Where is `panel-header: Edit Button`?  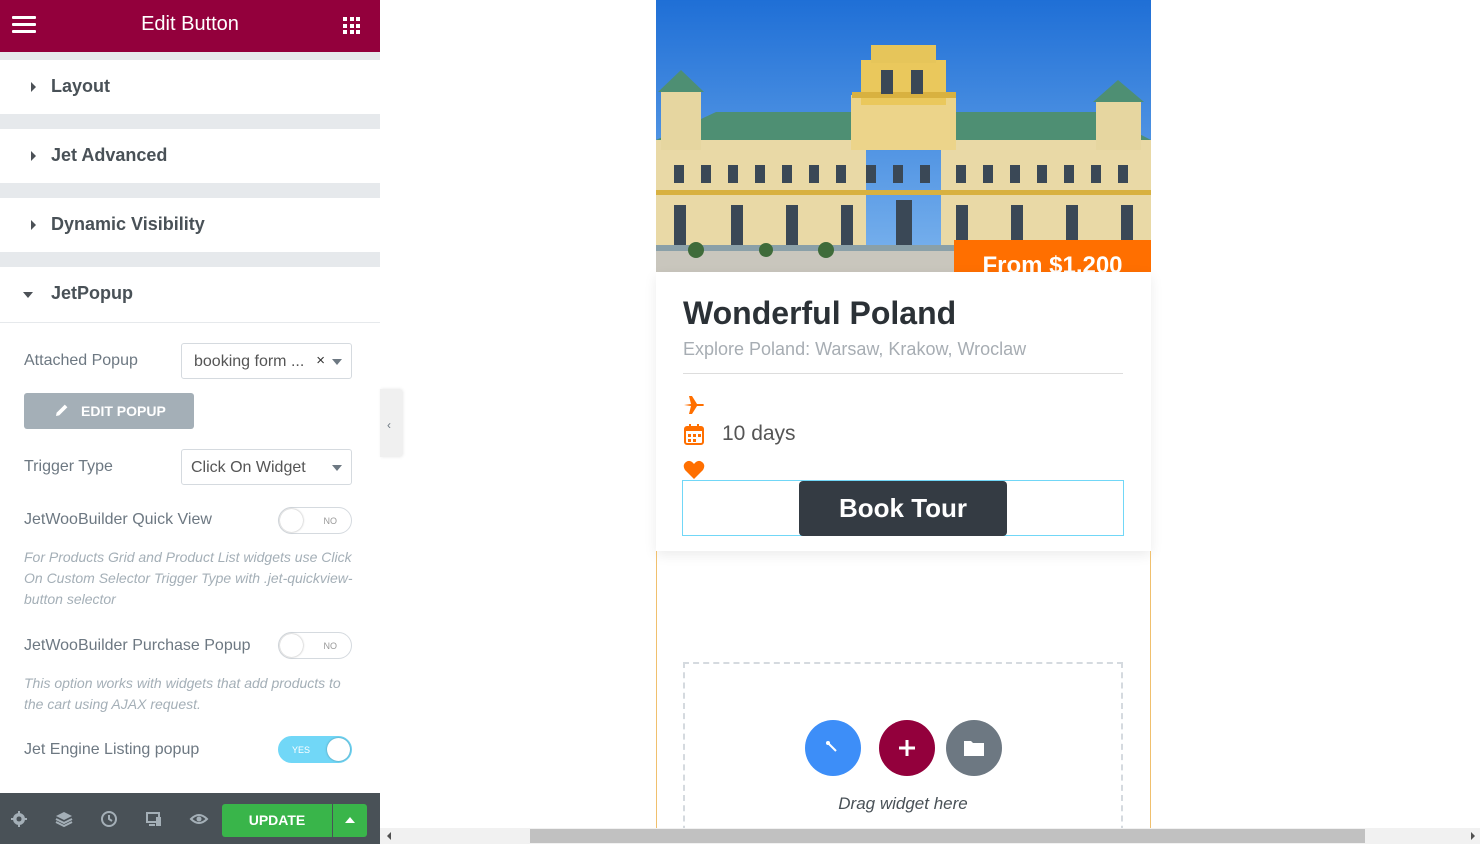 panel-header: Edit Button is located at coordinates (190, 26).